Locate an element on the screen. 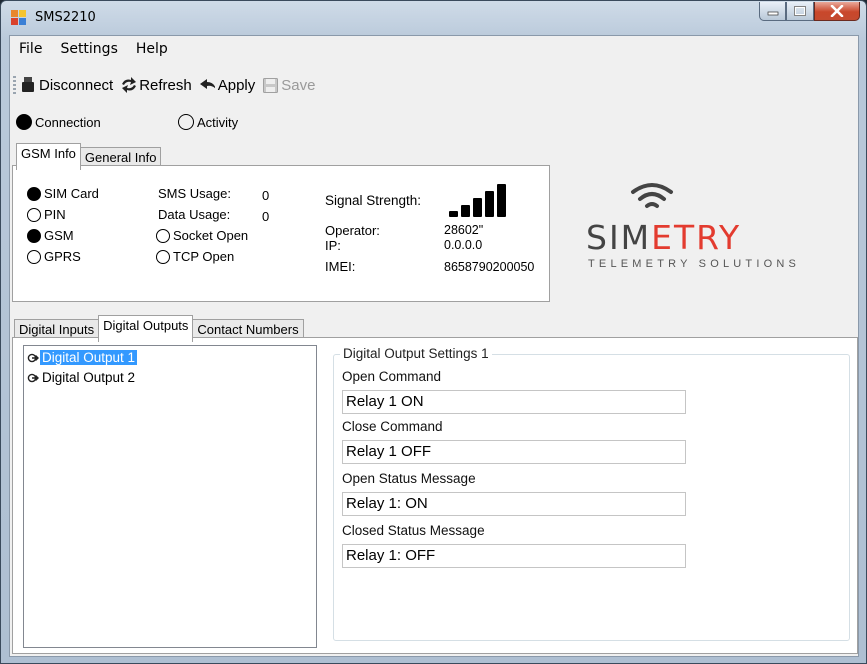 The width and height of the screenshot is (867, 664). closed-status-label: Closed Status Message is located at coordinates (413, 530).